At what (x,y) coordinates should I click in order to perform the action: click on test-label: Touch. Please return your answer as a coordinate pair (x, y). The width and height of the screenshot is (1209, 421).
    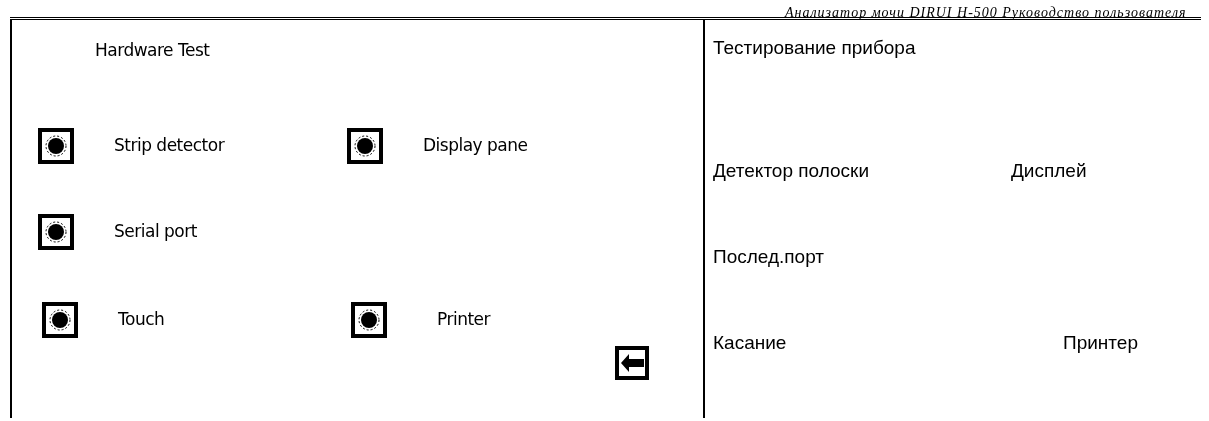
    Looking at the image, I should click on (141, 319).